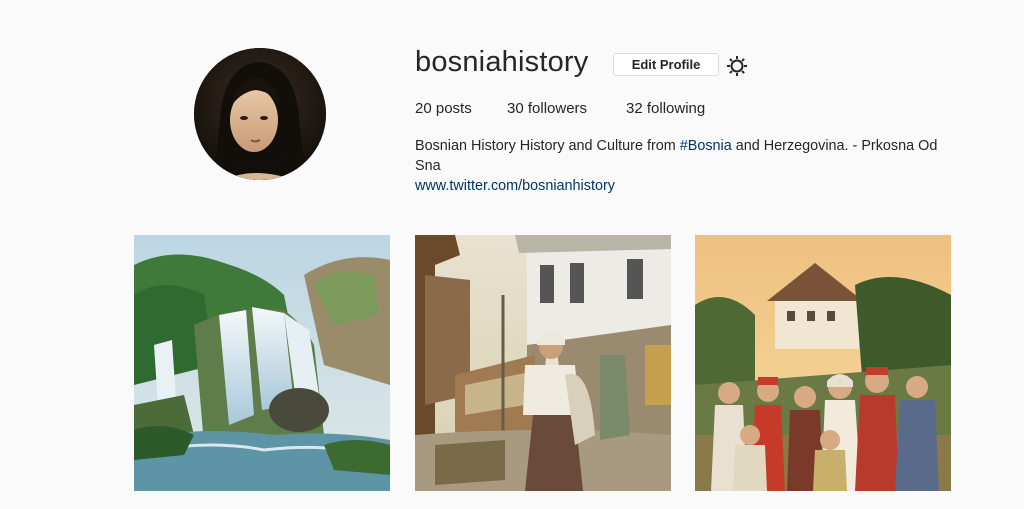 This screenshot has height=509, width=1024. Describe the element at coordinates (823, 363) in the screenshot. I see `post-thumbnail-villagers` at that location.